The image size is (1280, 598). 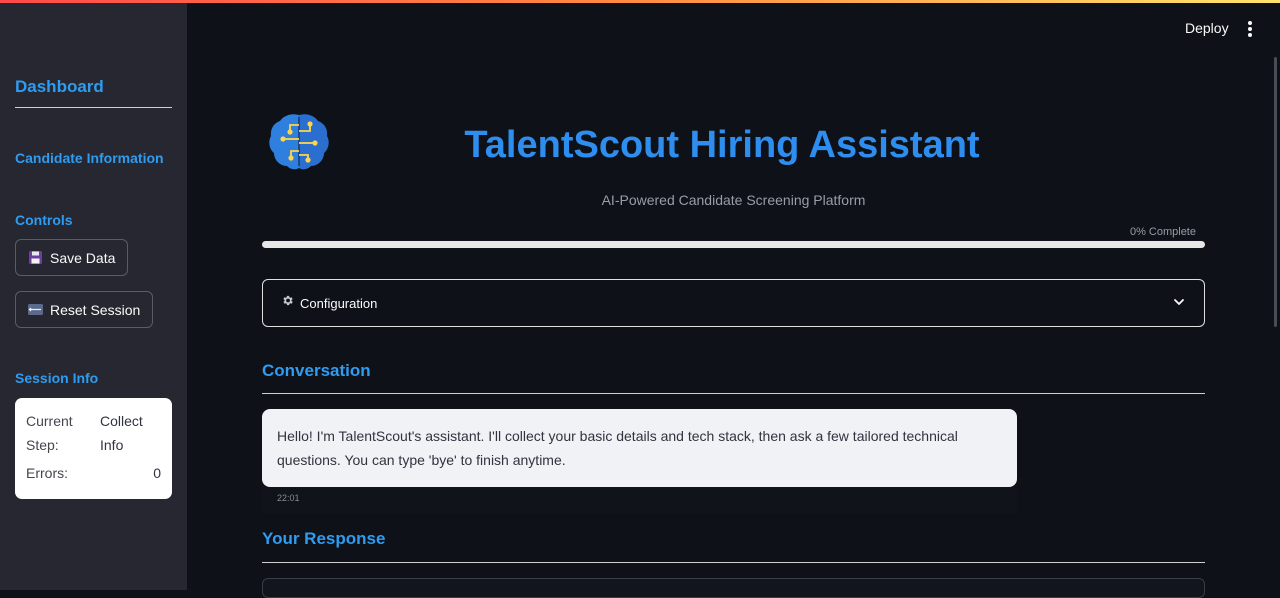 I want to click on end-arrow-icon, so click(x=35, y=309).